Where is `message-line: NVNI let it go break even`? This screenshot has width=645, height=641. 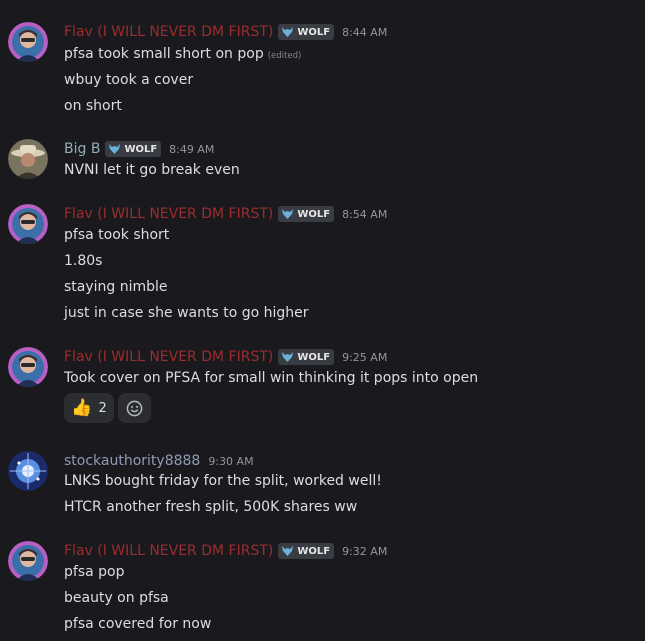 message-line: NVNI let it go break even is located at coordinates (152, 170).